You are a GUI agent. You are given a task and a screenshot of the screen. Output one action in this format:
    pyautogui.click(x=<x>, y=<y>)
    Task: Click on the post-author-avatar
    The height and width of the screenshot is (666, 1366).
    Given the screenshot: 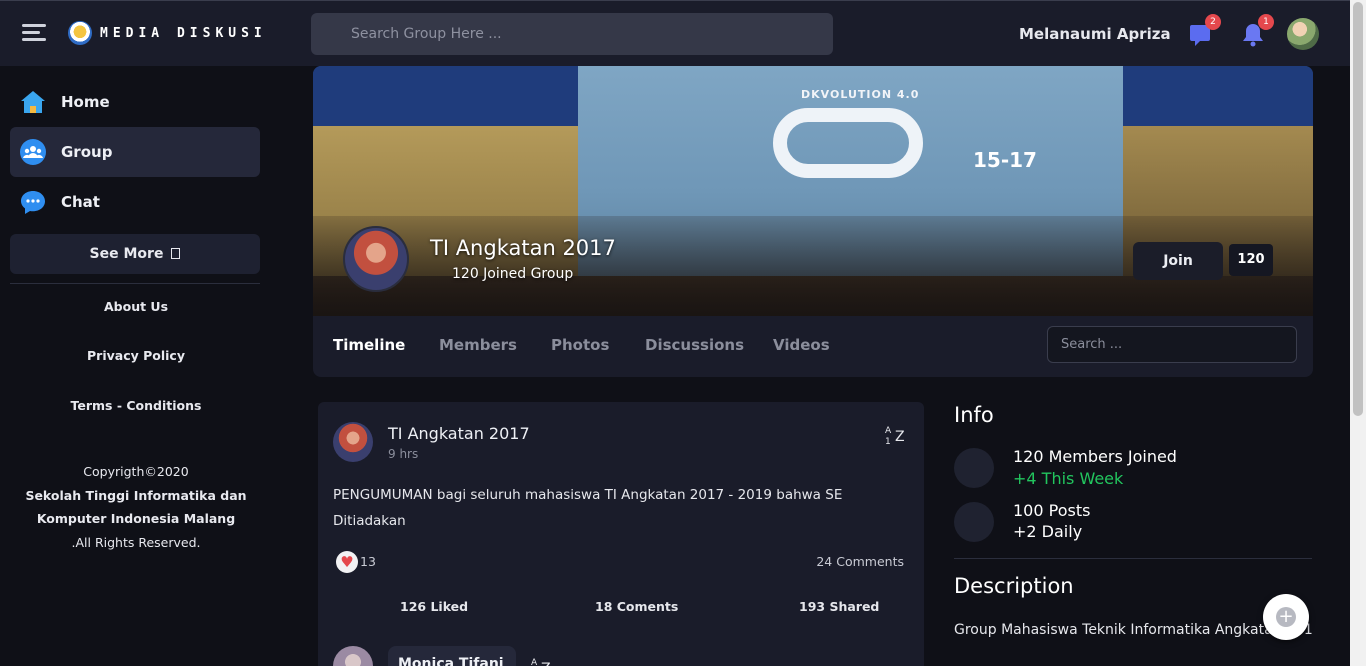 What is the action you would take?
    pyautogui.click(x=353, y=442)
    